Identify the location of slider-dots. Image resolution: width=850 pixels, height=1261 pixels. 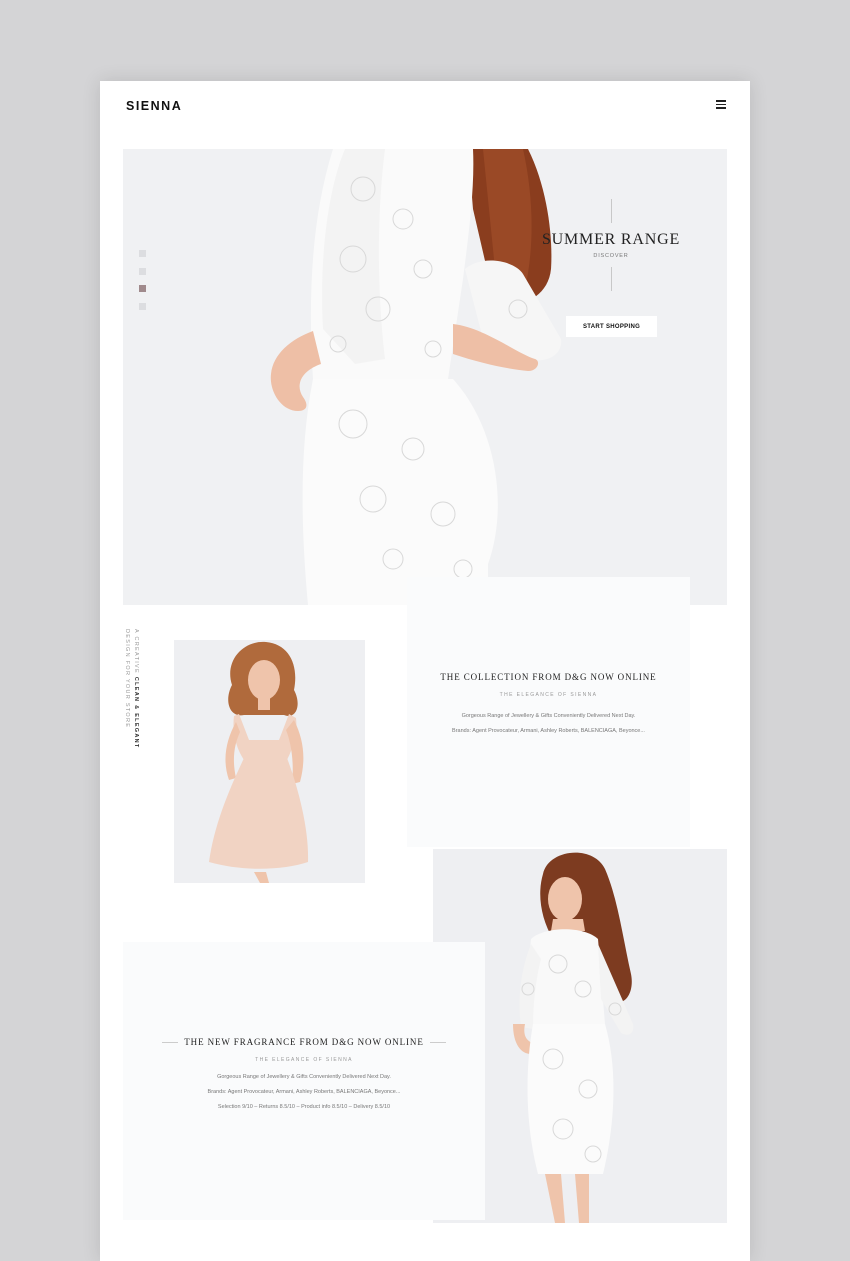
(142, 285).